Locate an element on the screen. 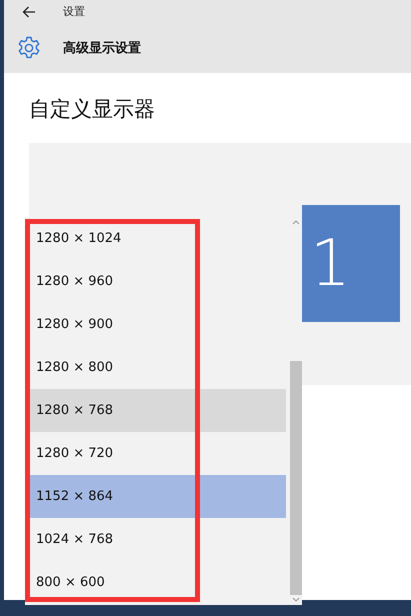 This screenshot has width=411, height=616. back-button is located at coordinates (29, 12).